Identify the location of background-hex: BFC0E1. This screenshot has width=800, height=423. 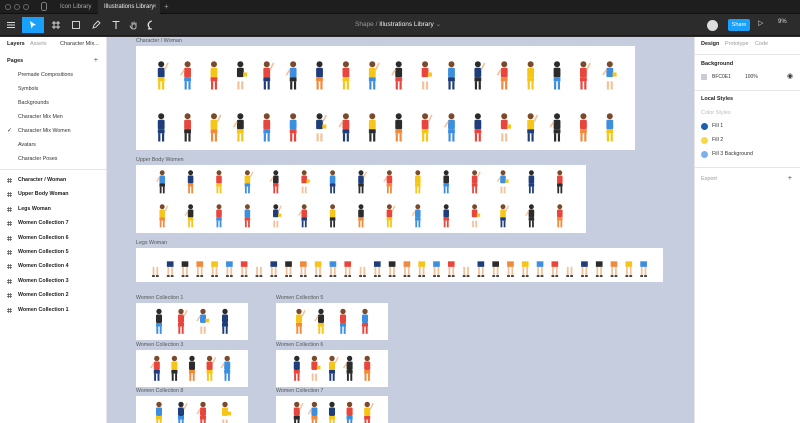
(721, 77).